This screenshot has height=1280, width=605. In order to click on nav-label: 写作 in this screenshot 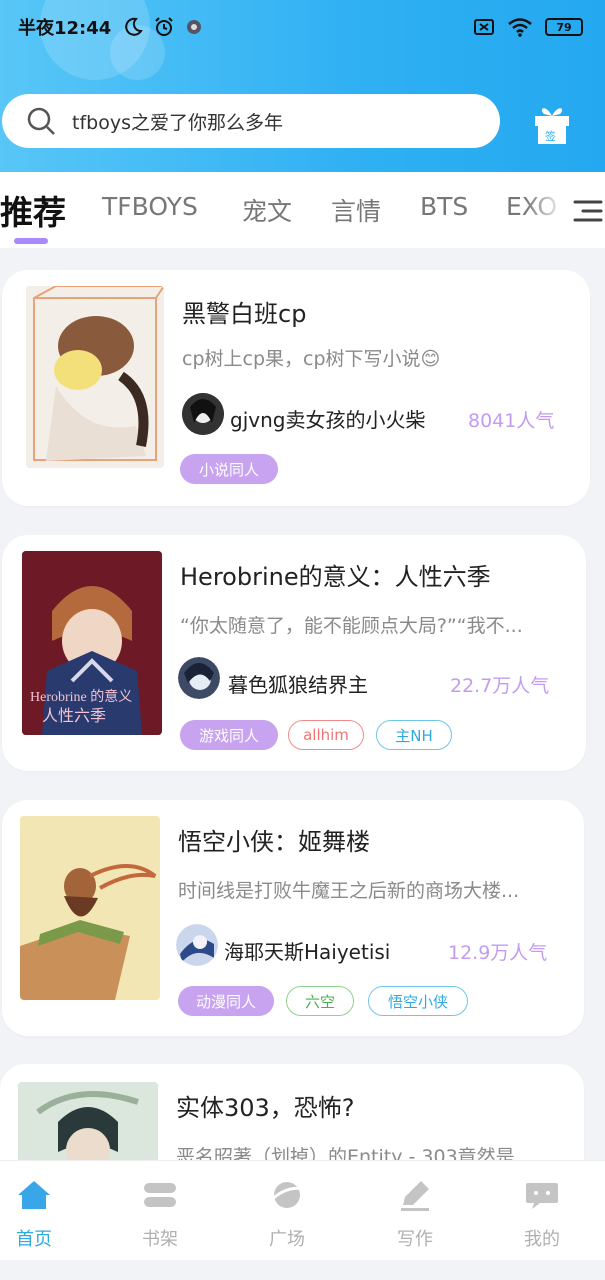, I will do `click(415, 1239)`.